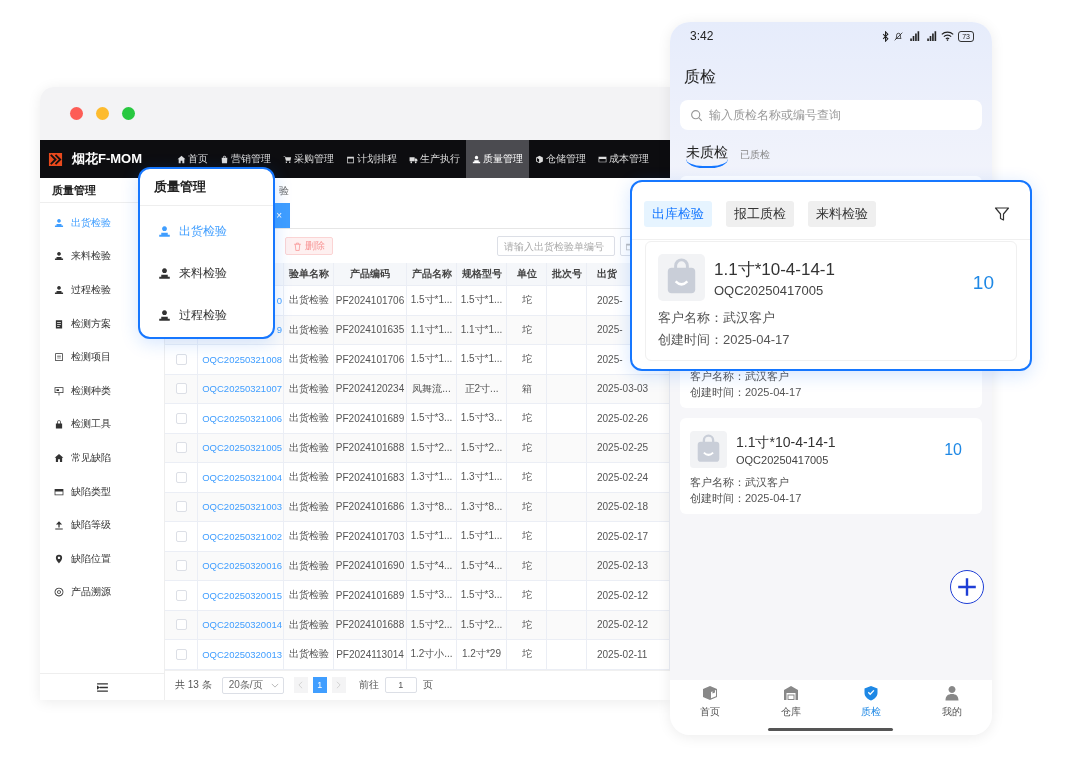  I want to click on filter-icon, so click(1002, 214).